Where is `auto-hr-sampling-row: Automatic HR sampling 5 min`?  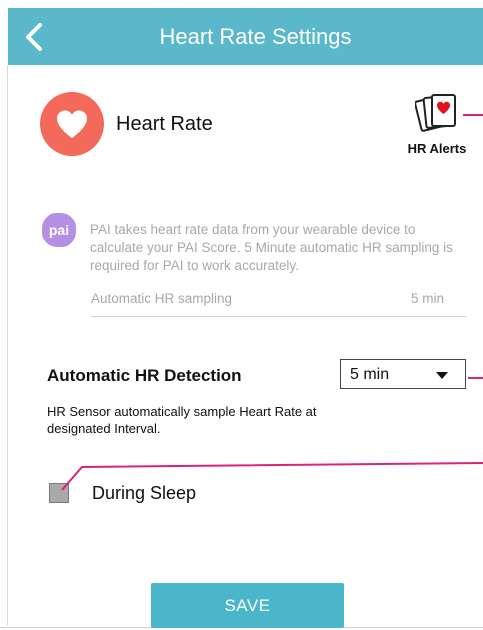
auto-hr-sampling-row: Automatic HR sampling 5 min is located at coordinates (278, 303).